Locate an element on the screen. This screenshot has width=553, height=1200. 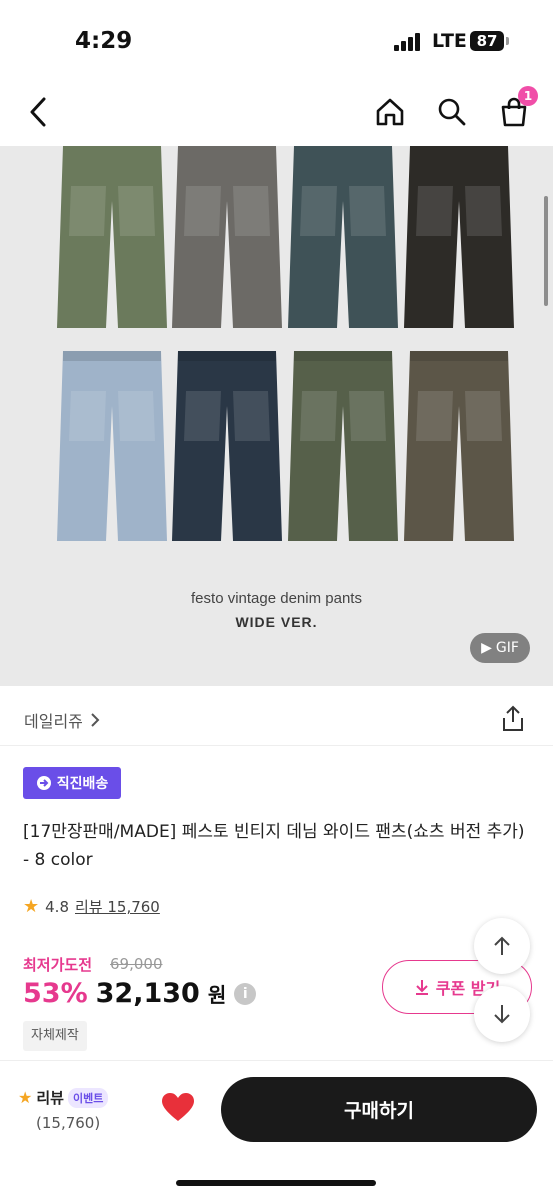
signal-icon is located at coordinates (408, 42).